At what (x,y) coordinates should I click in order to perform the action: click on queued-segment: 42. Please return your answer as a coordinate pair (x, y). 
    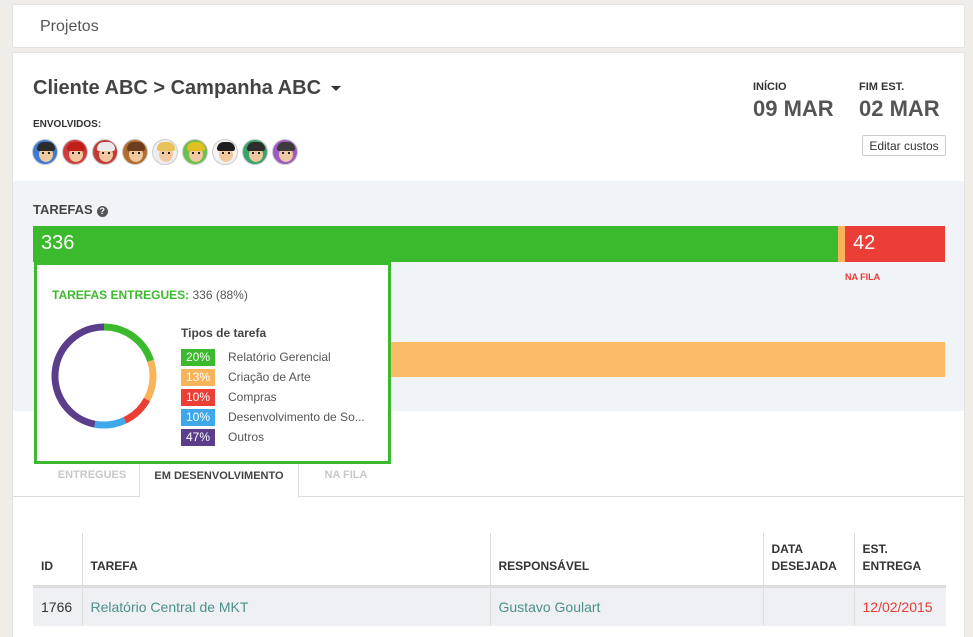
    Looking at the image, I should click on (895, 244).